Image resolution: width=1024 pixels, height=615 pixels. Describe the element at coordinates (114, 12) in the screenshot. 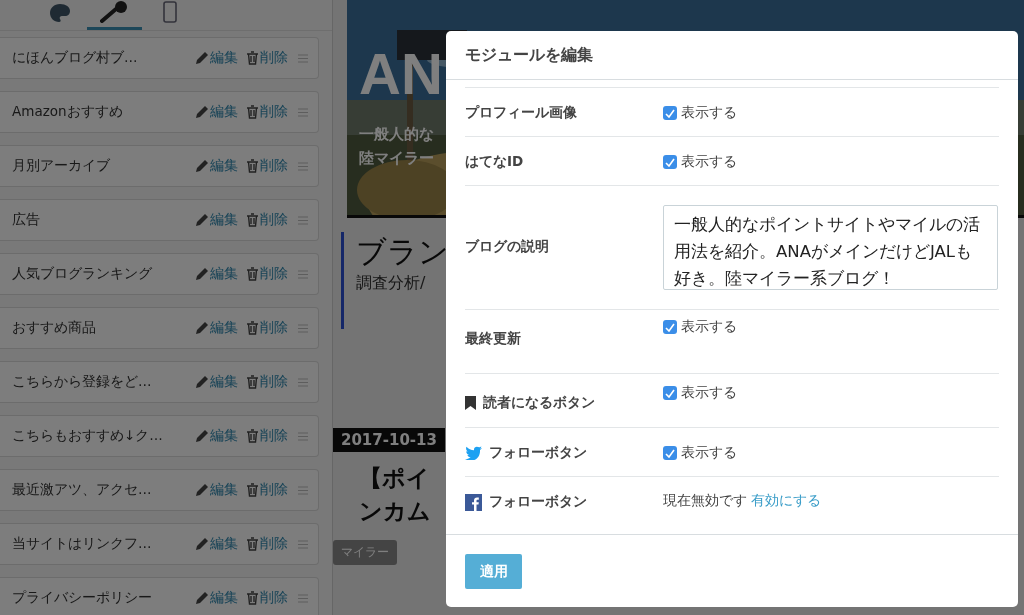

I see `wrench-icon` at that location.